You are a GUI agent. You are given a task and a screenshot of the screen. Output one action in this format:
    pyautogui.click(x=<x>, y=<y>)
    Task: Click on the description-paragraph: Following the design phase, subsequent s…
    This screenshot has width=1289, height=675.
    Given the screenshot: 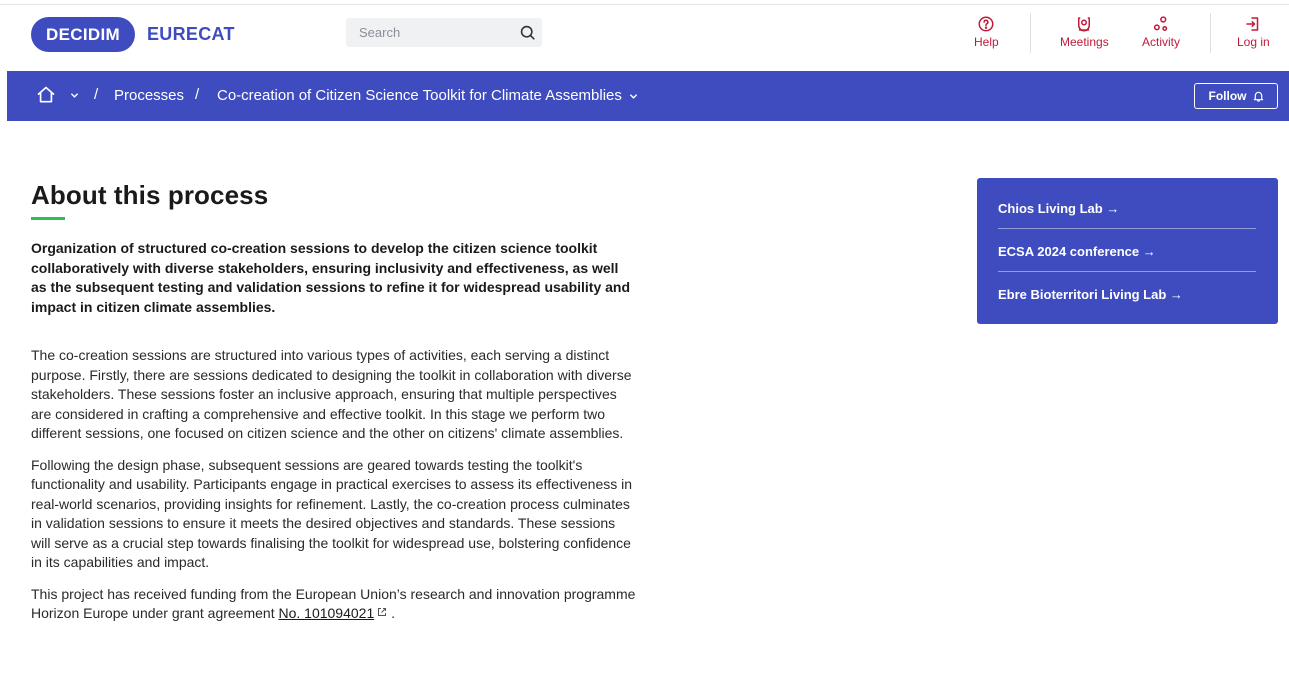 What is the action you would take?
    pyautogui.click(x=332, y=513)
    